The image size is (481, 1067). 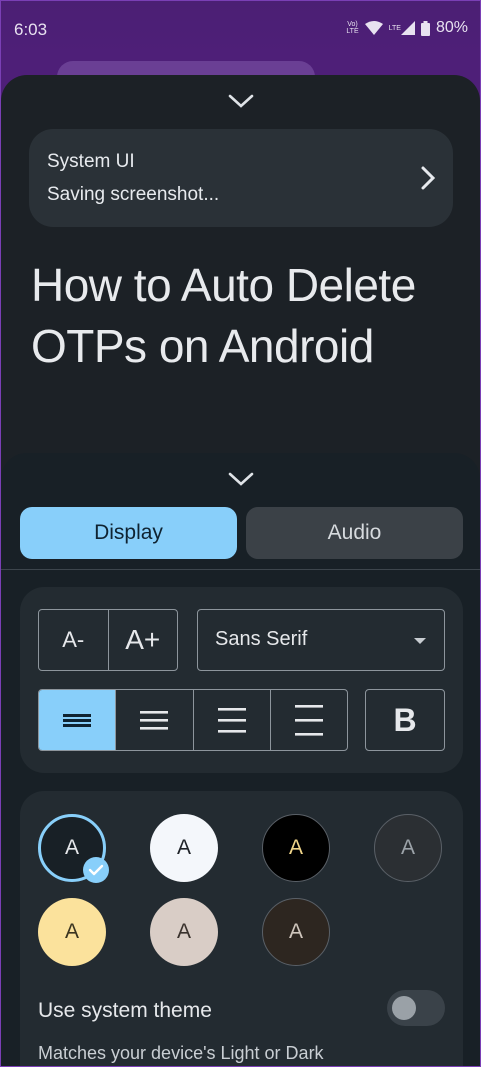 I want to click on spacing-extra-wide-icon, so click(x=308, y=720).